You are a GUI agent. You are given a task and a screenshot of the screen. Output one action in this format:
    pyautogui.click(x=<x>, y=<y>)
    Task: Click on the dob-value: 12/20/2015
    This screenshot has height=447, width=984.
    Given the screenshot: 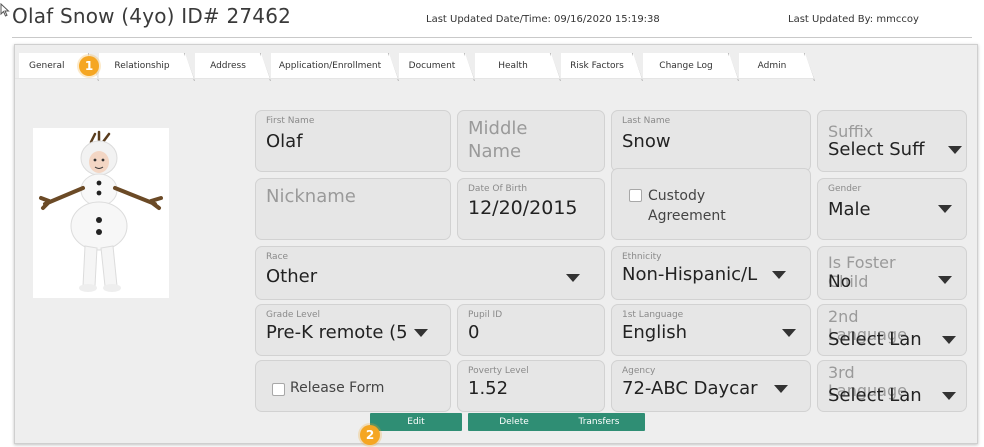 What is the action you would take?
    pyautogui.click(x=523, y=208)
    